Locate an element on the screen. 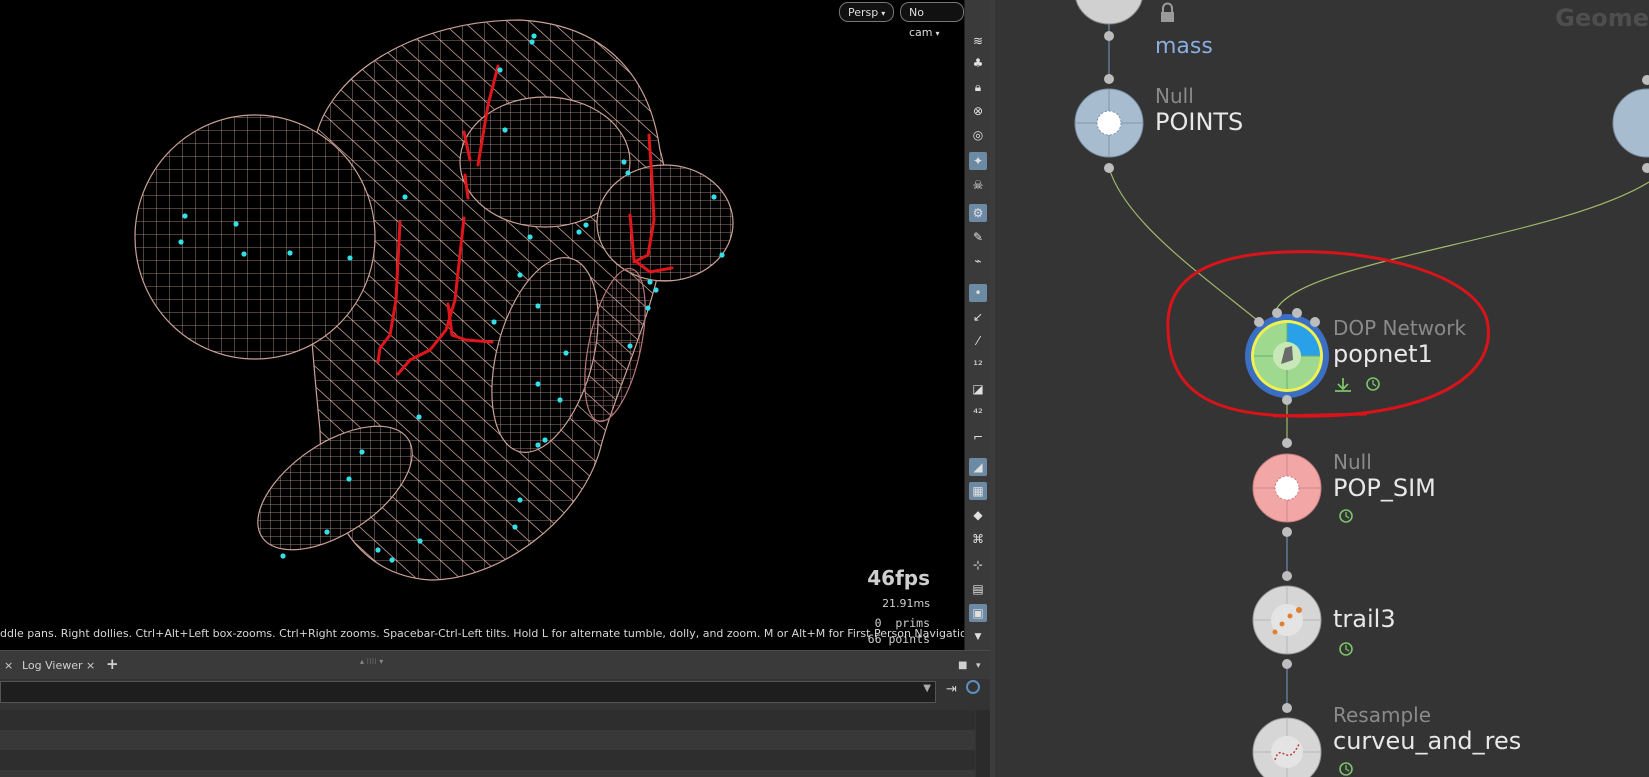 The height and width of the screenshot is (777, 1649). pane-menu-icon: ▾ is located at coordinates (978, 666).